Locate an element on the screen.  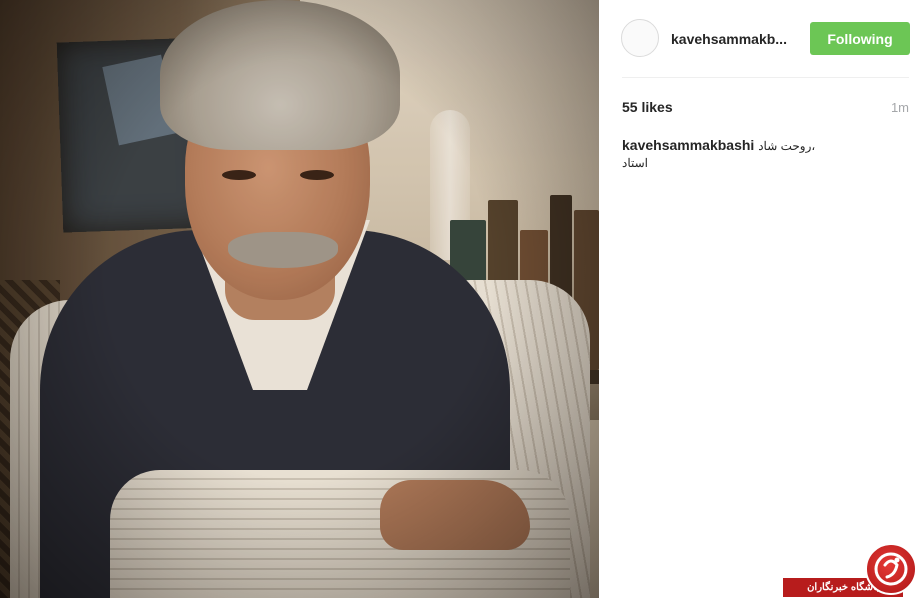
caption-text-line2: استاد is located at coordinates (634, 163).